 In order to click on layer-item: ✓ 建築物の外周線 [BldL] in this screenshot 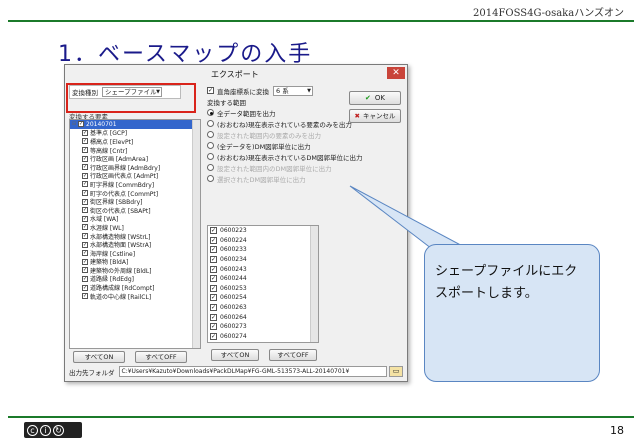, I will do `click(135, 270)`.